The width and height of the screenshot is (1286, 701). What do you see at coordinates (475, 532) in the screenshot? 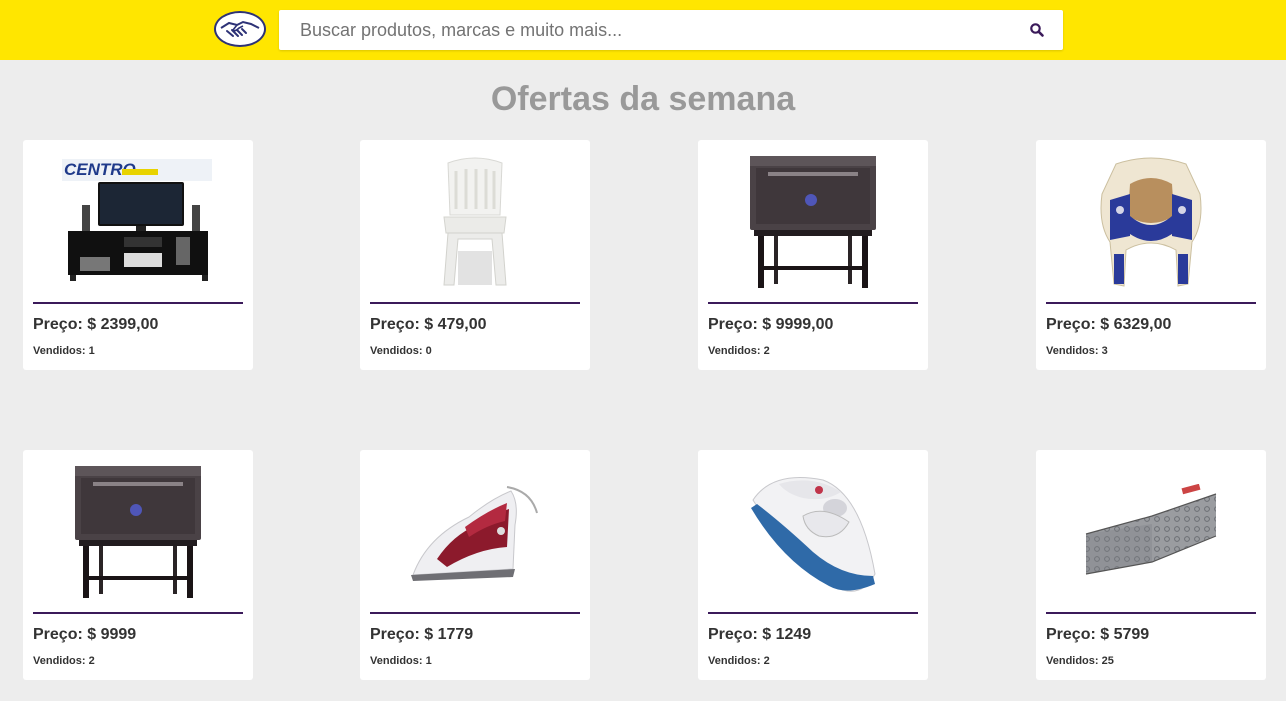
I see `steam-iron-red-image` at bounding box center [475, 532].